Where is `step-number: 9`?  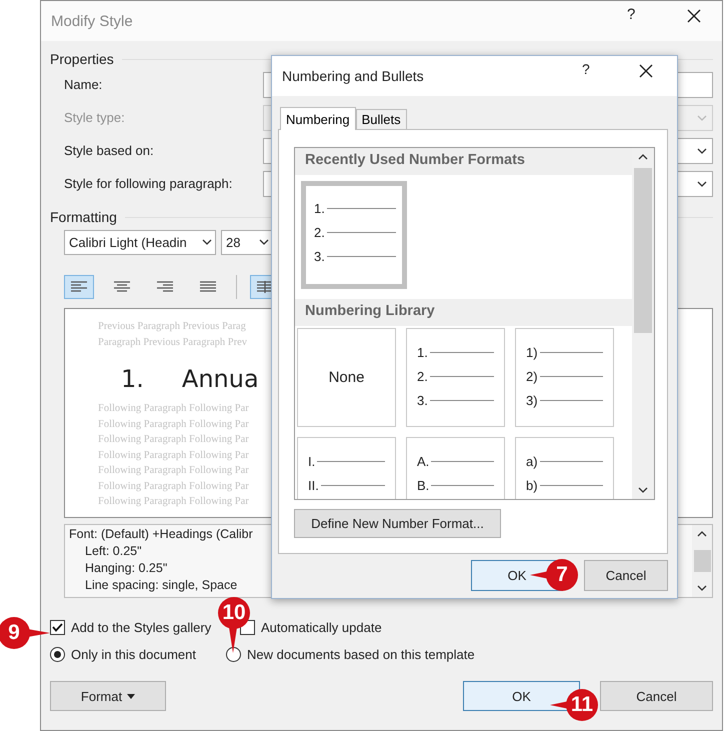 step-number: 9 is located at coordinates (15, 633).